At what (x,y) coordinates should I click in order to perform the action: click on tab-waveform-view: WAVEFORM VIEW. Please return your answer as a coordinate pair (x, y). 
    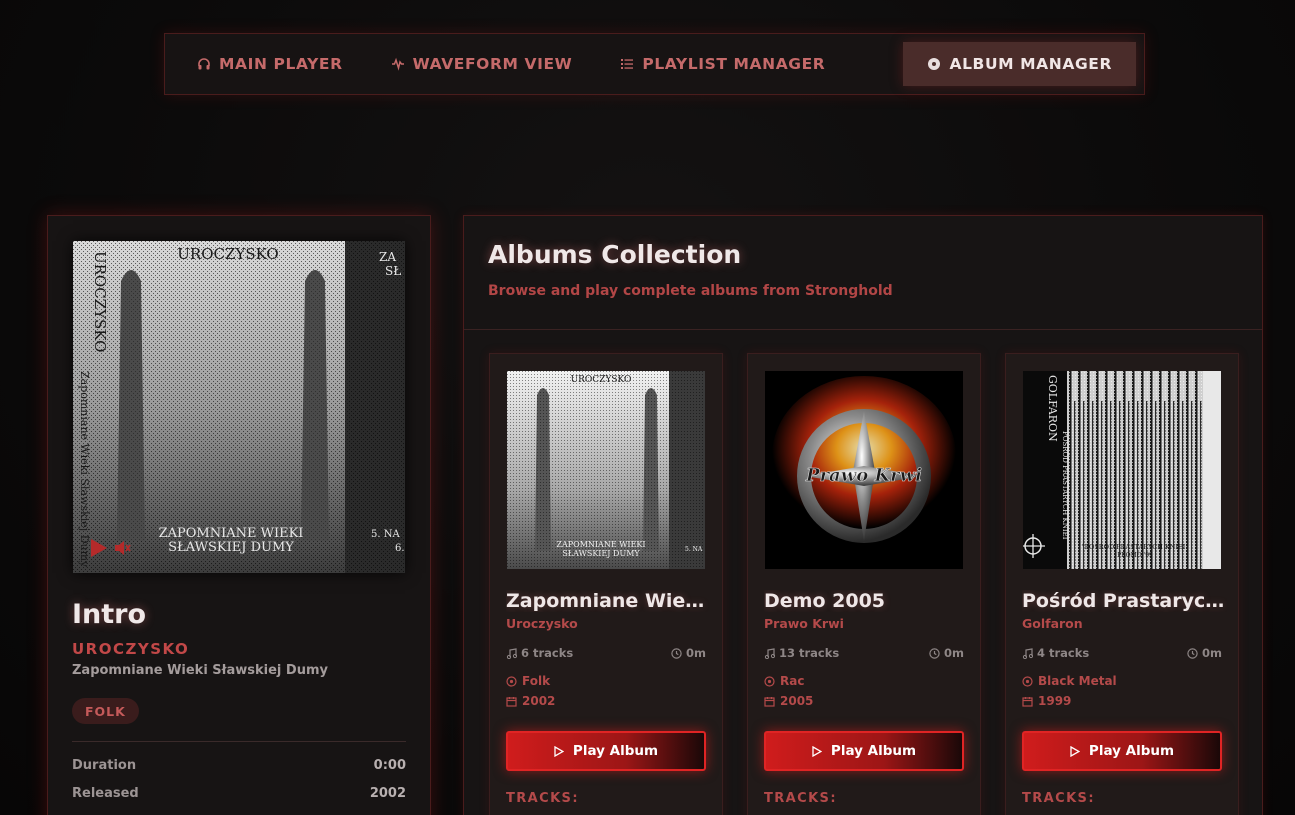
    Looking at the image, I should click on (482, 64).